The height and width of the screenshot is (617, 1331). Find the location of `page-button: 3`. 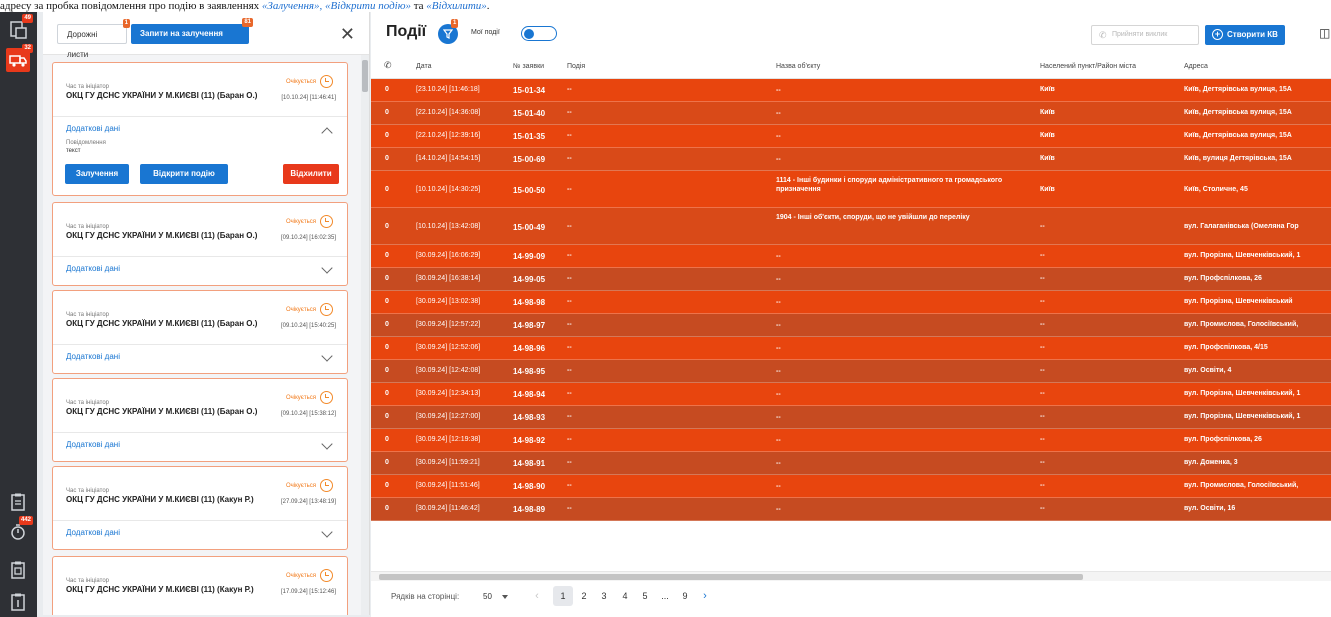

page-button: 3 is located at coordinates (604, 596).